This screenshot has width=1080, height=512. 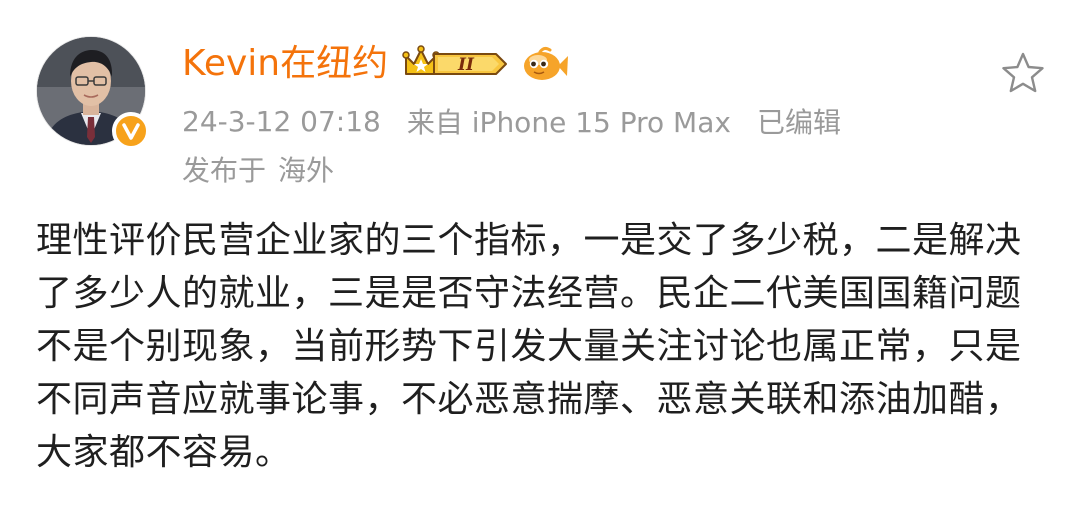 I want to click on post-header: Kevin在纽约 II, so click(x=376, y=64).